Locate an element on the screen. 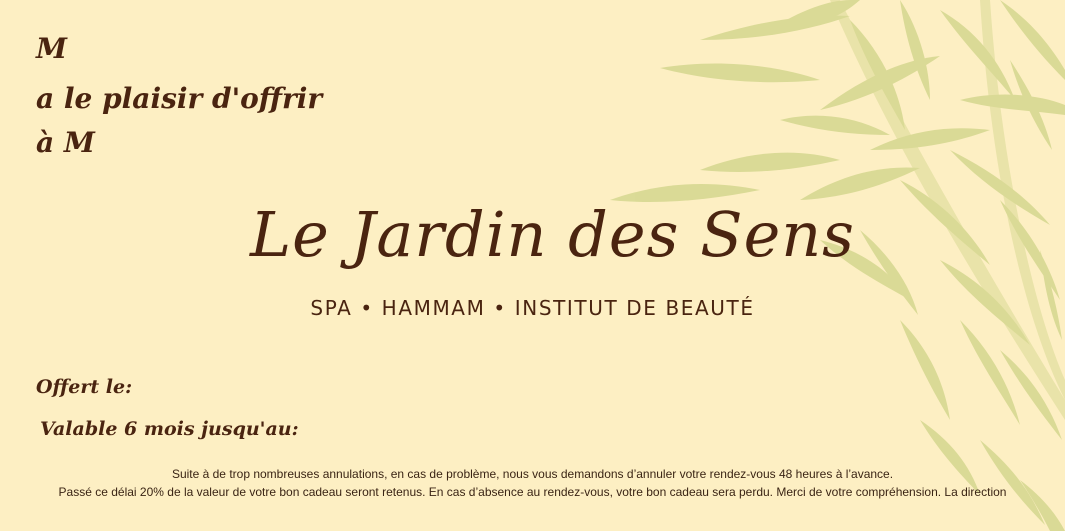 This screenshot has height=531, width=1065. offered-date-label: Offert le: is located at coordinates (84, 387).